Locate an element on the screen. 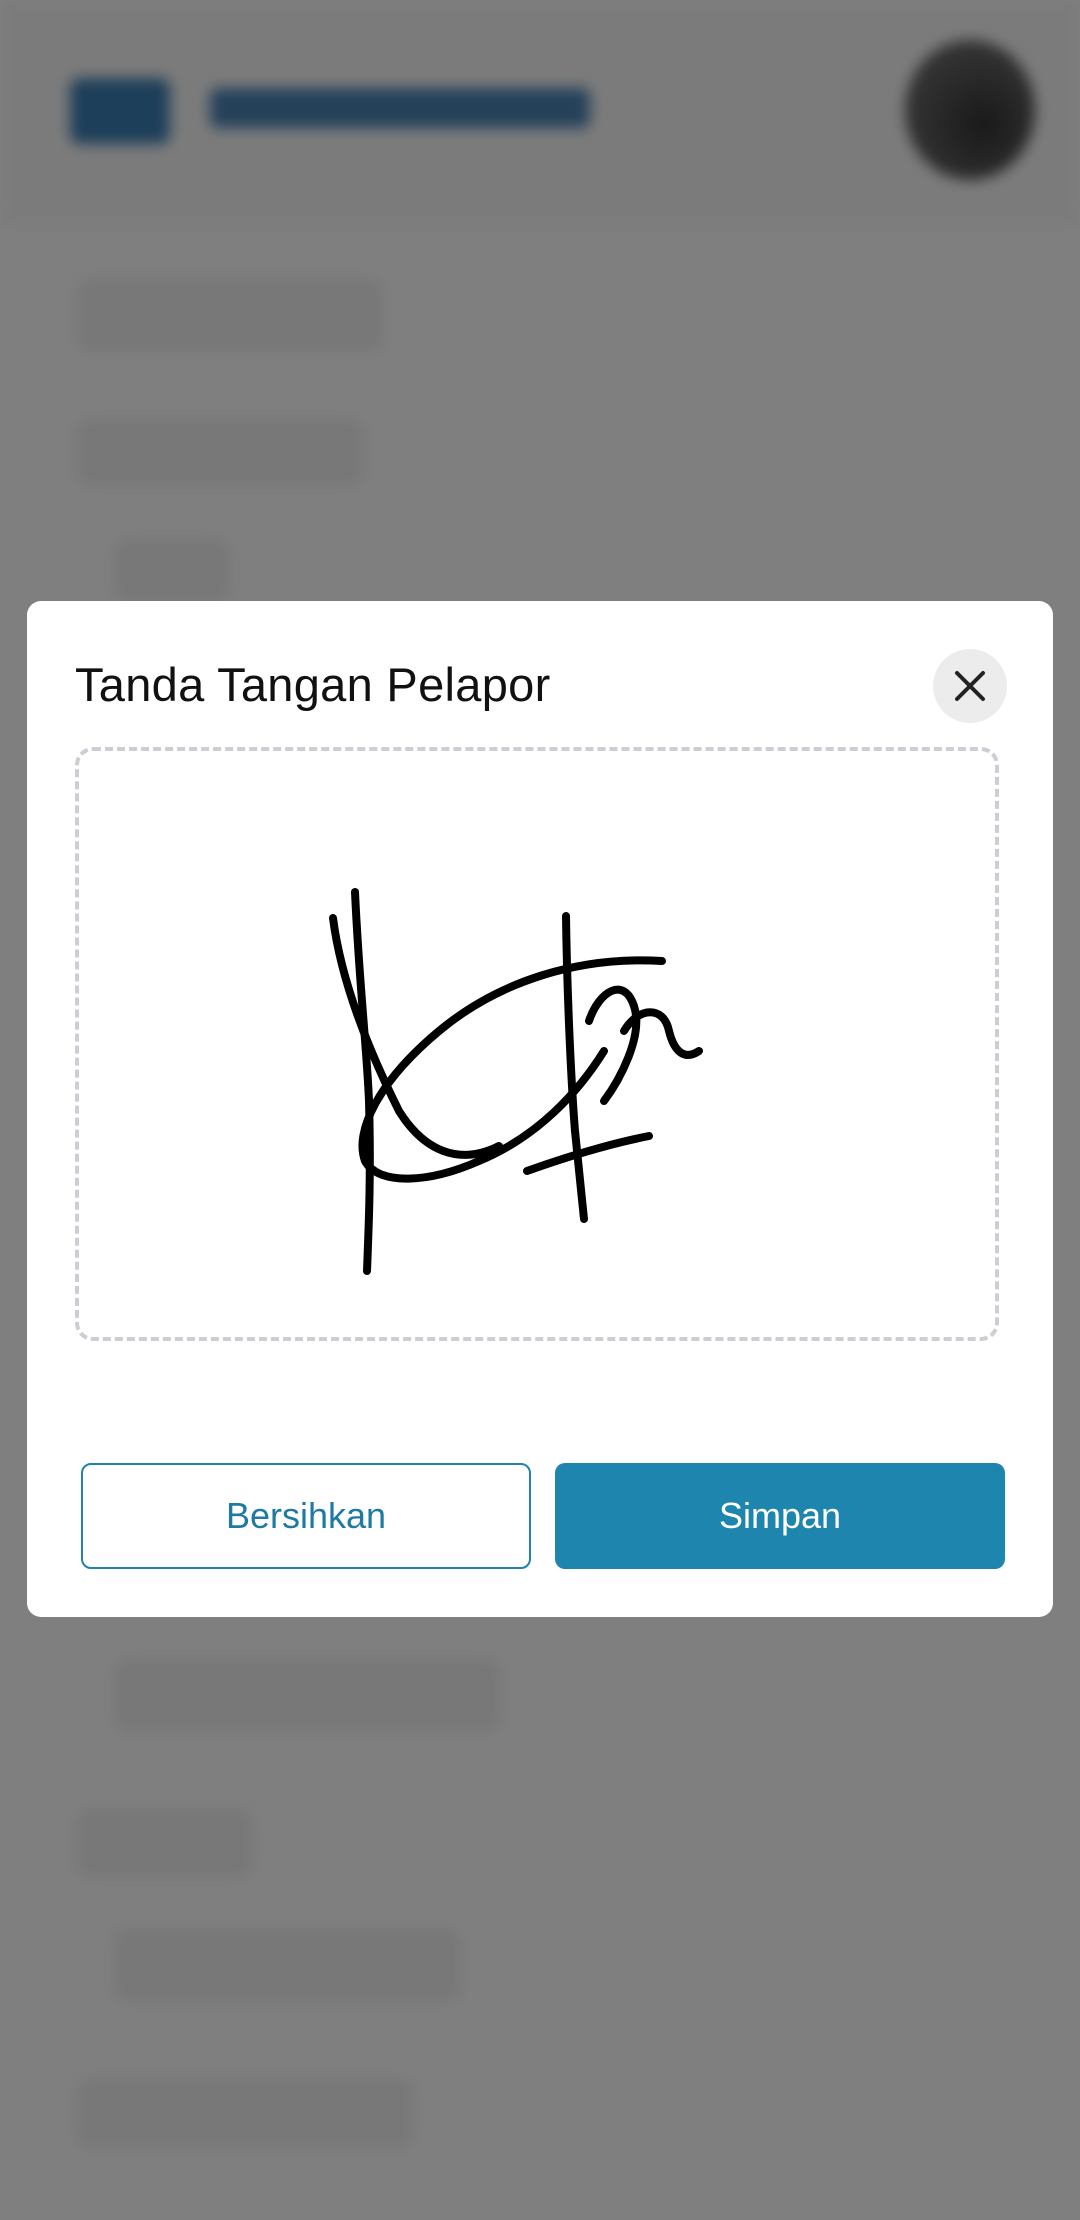 Image resolution: width=1080 pixels, height=2220 pixels. close-icon is located at coordinates (970, 686).